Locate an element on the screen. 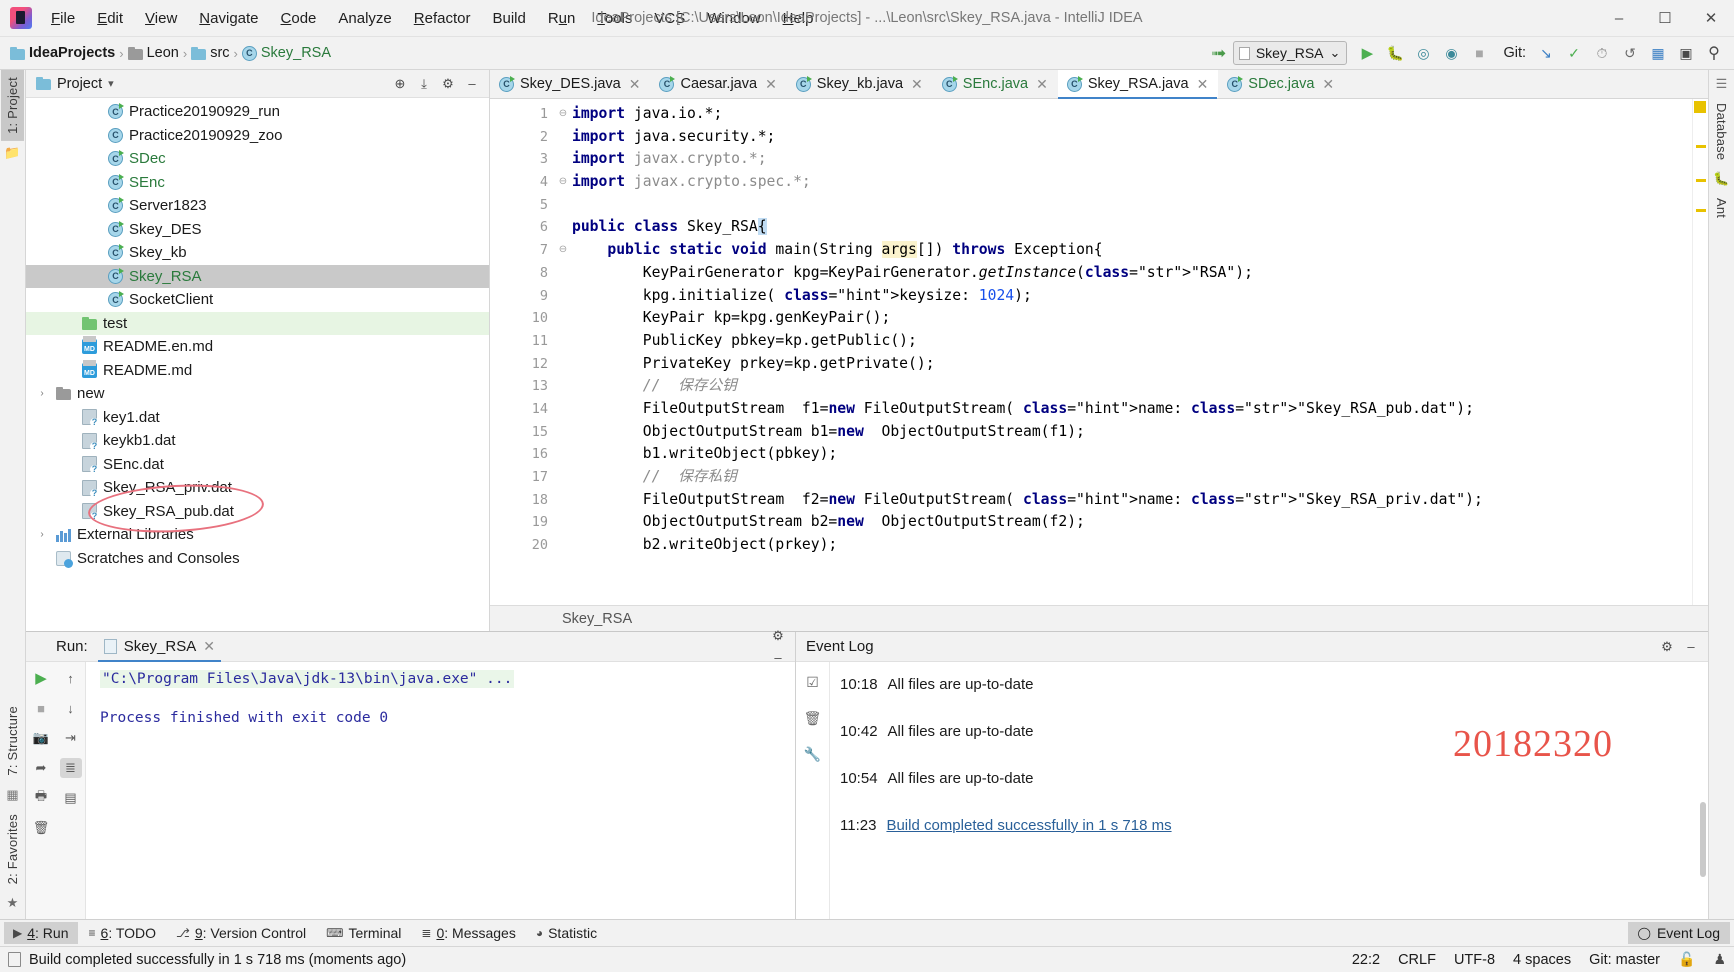  tree-item: C Practice20190929_zoo is located at coordinates (257, 136).